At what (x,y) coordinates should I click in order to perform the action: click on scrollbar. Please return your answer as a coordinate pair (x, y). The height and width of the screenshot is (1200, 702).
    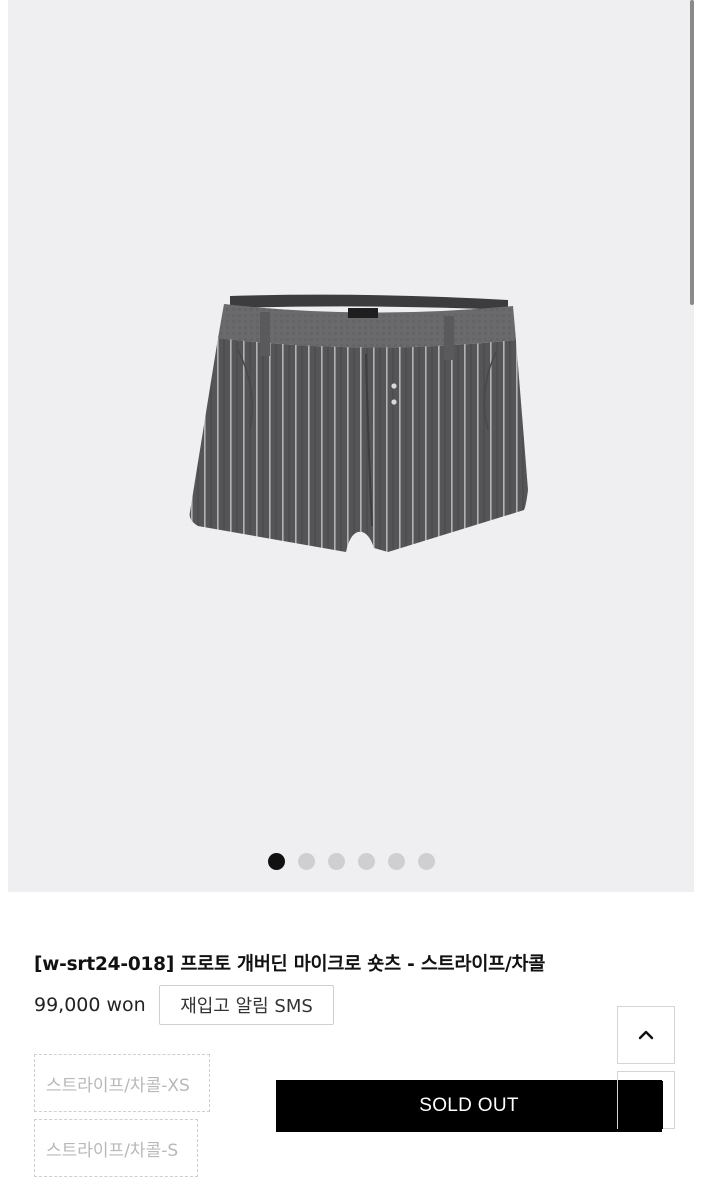
    Looking at the image, I should click on (692, 152).